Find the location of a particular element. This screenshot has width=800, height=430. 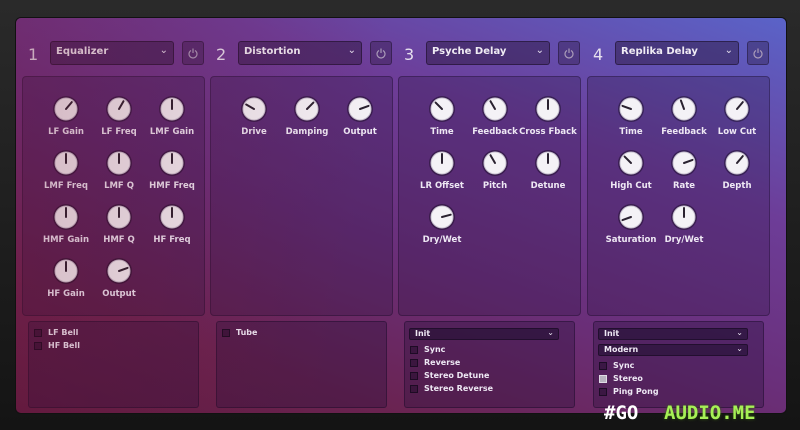

checkbox-label: LF Bell is located at coordinates (63, 332).